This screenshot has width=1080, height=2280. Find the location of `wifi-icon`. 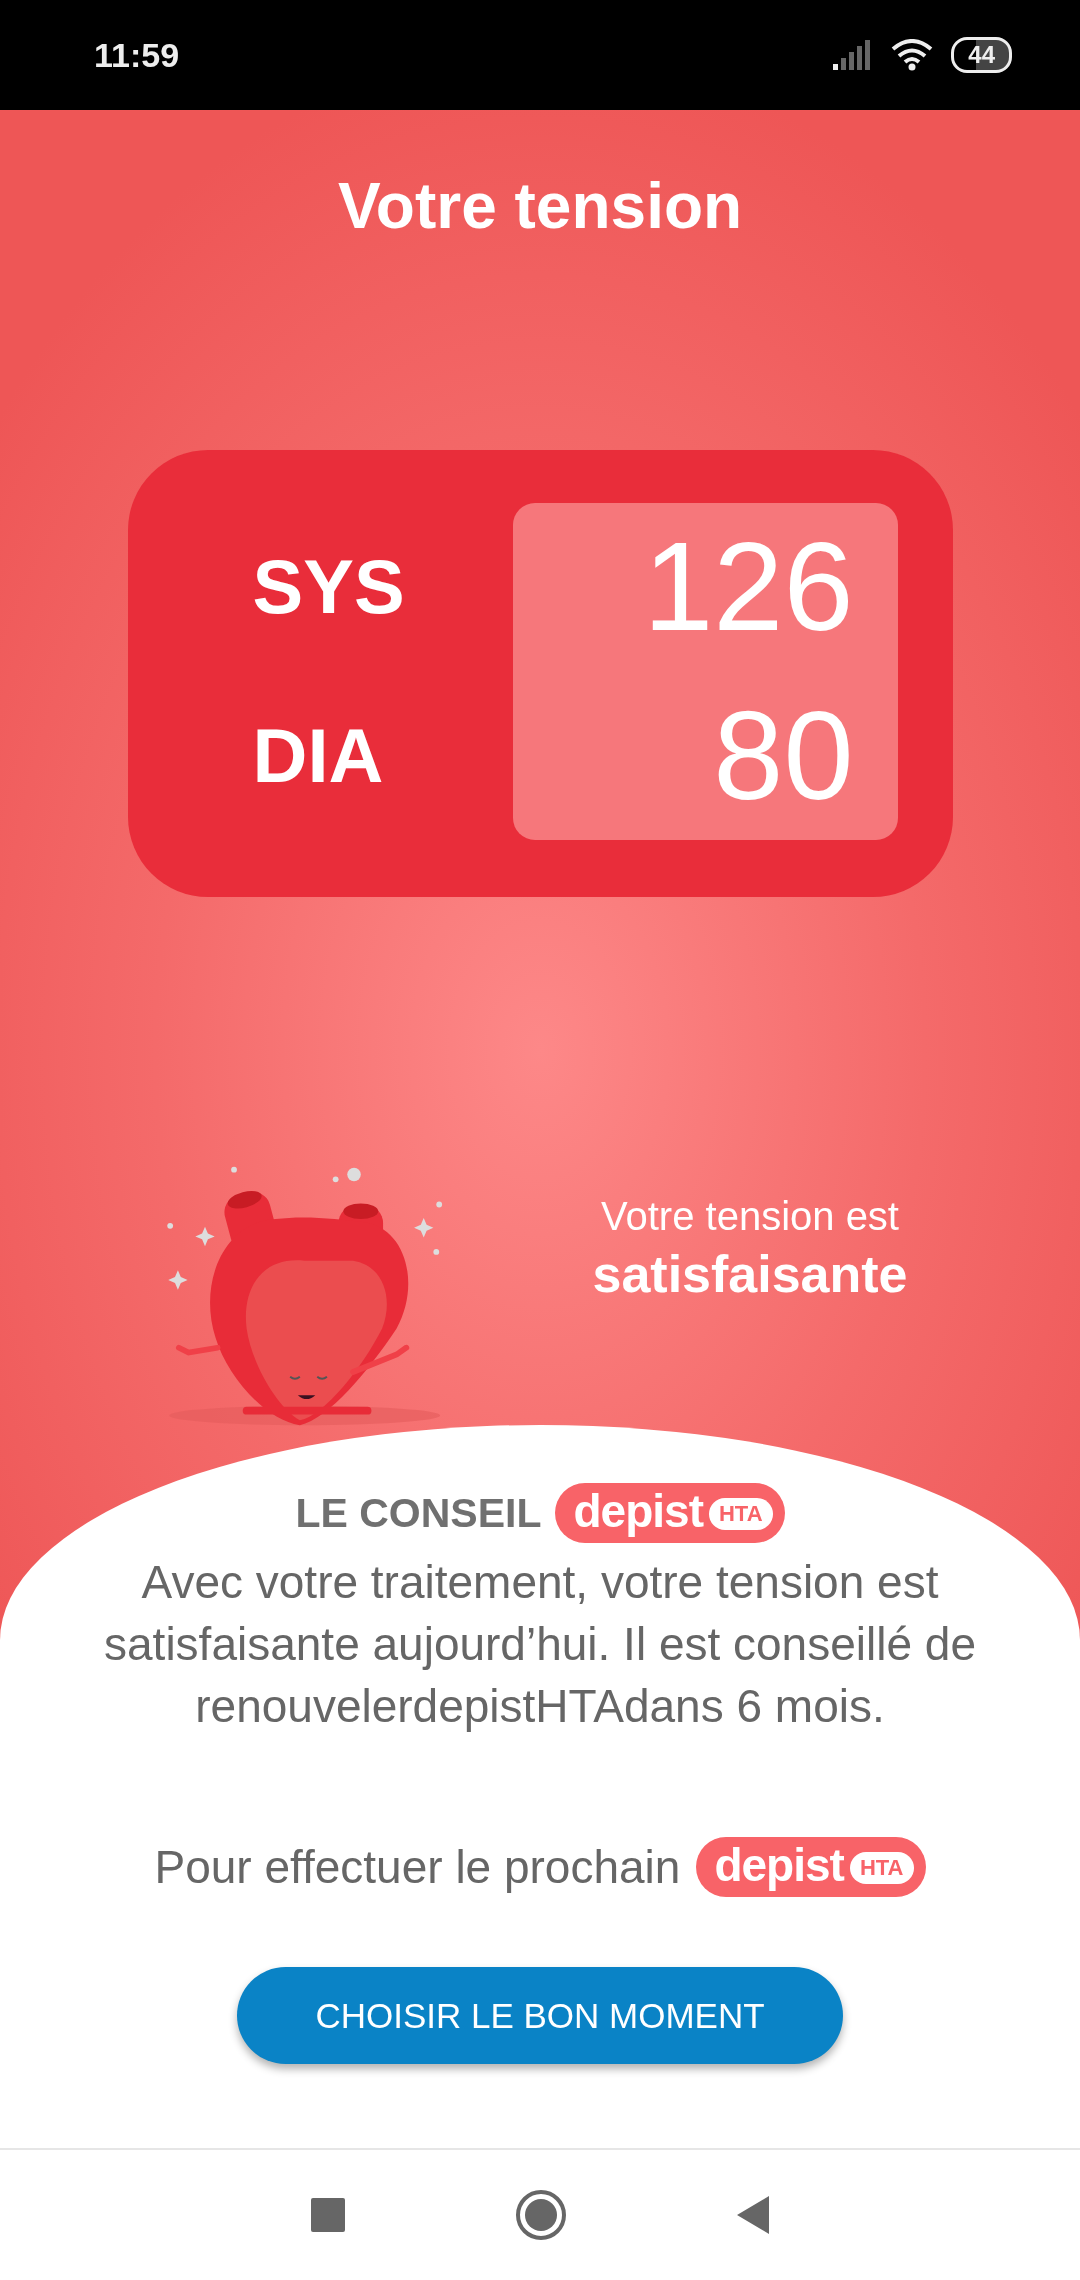

wifi-icon is located at coordinates (912, 55).